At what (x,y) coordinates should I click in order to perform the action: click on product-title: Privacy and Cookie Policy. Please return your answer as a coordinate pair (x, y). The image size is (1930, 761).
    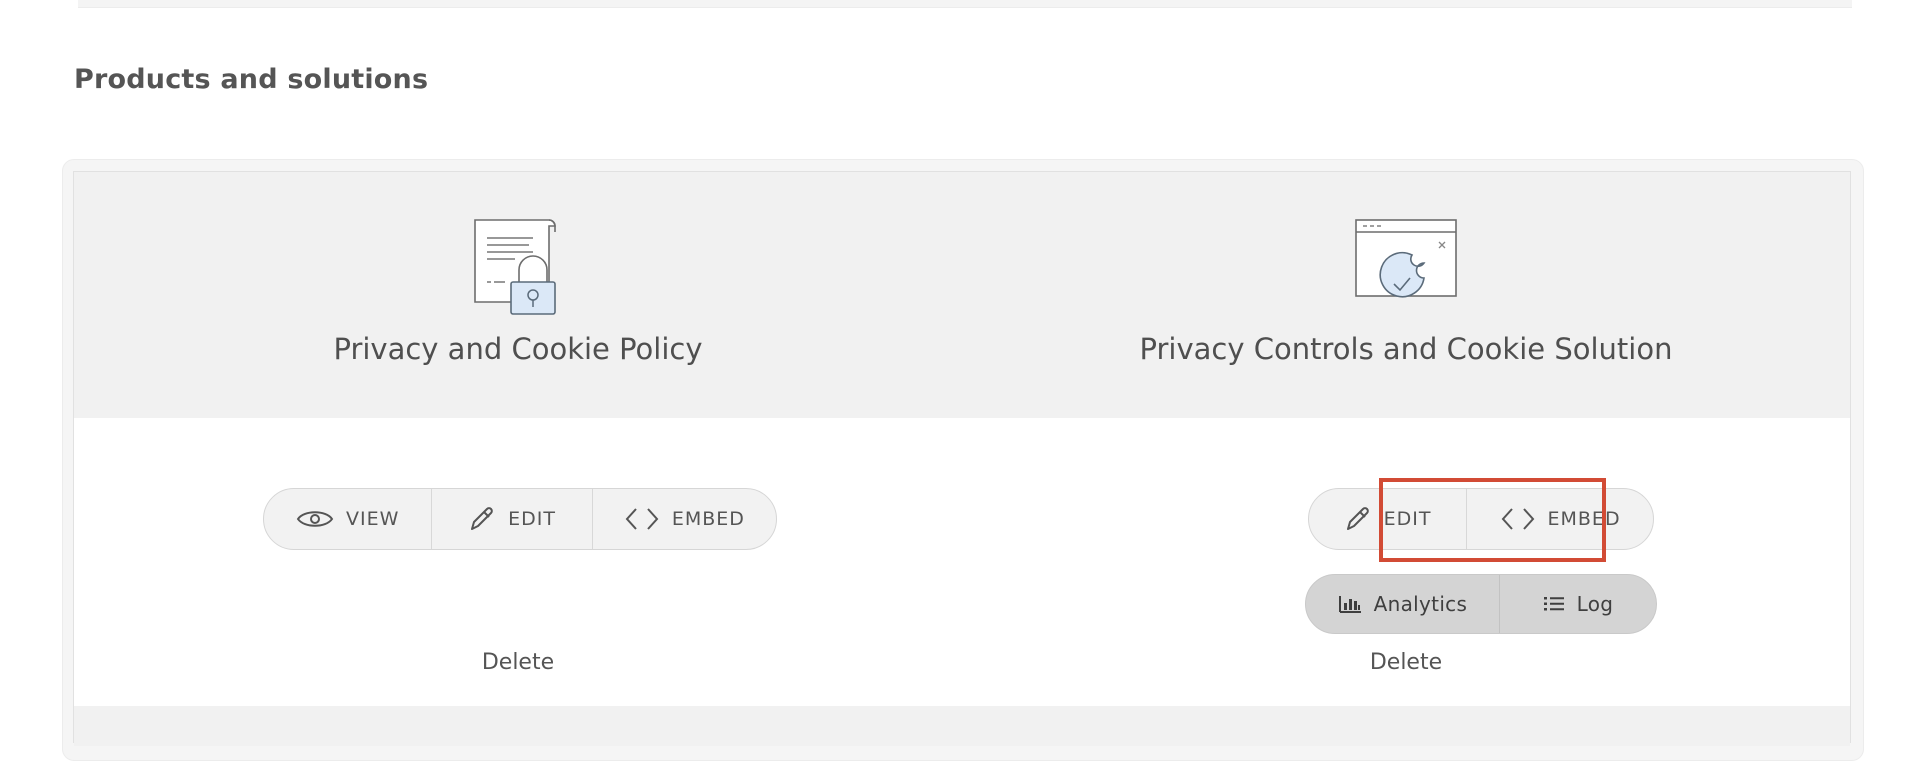
    Looking at the image, I should click on (518, 349).